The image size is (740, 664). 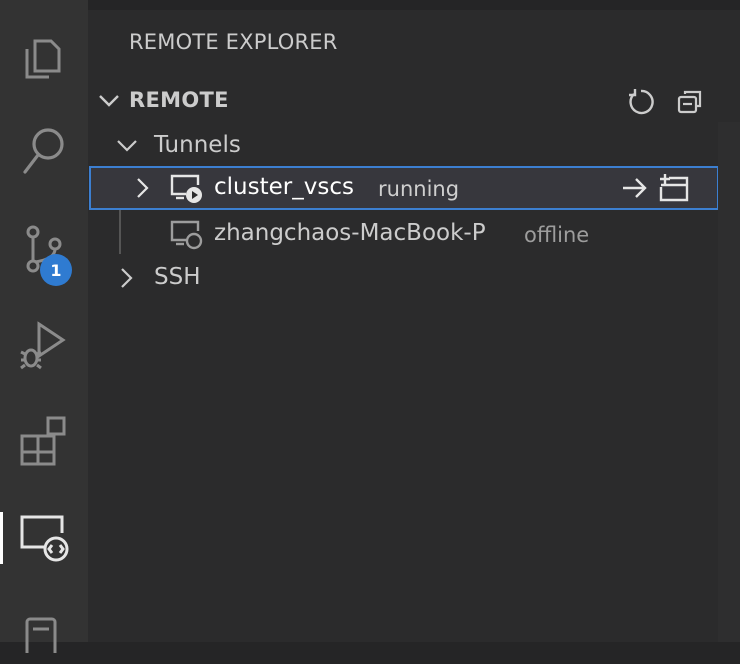 I want to click on testing-button, so click(x=44, y=632).